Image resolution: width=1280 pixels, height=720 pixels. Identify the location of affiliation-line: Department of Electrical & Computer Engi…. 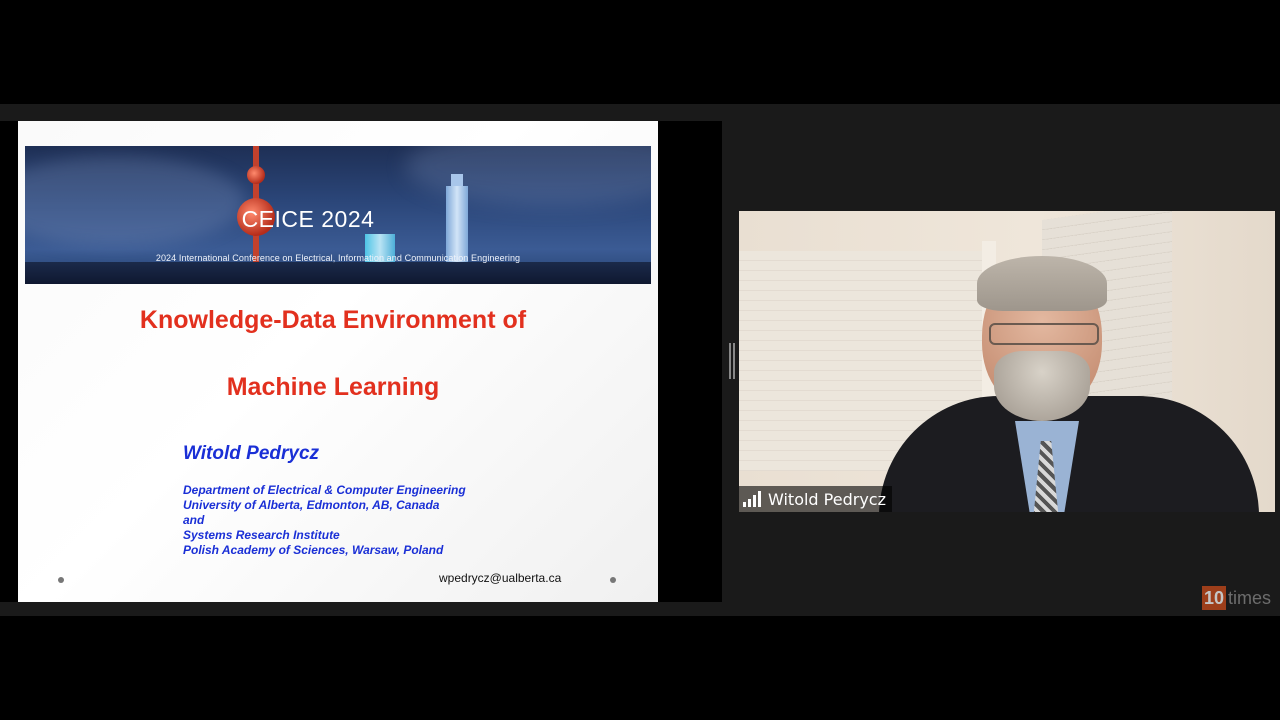
(324, 490).